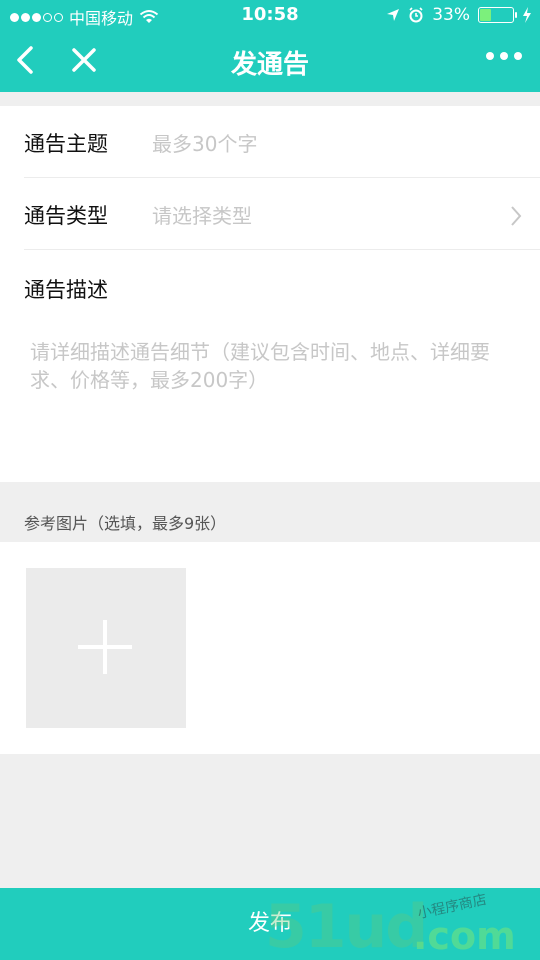 This screenshot has width=540, height=960. I want to click on top-bar: 中国移动 10:58 33% 发通告, so click(270, 46).